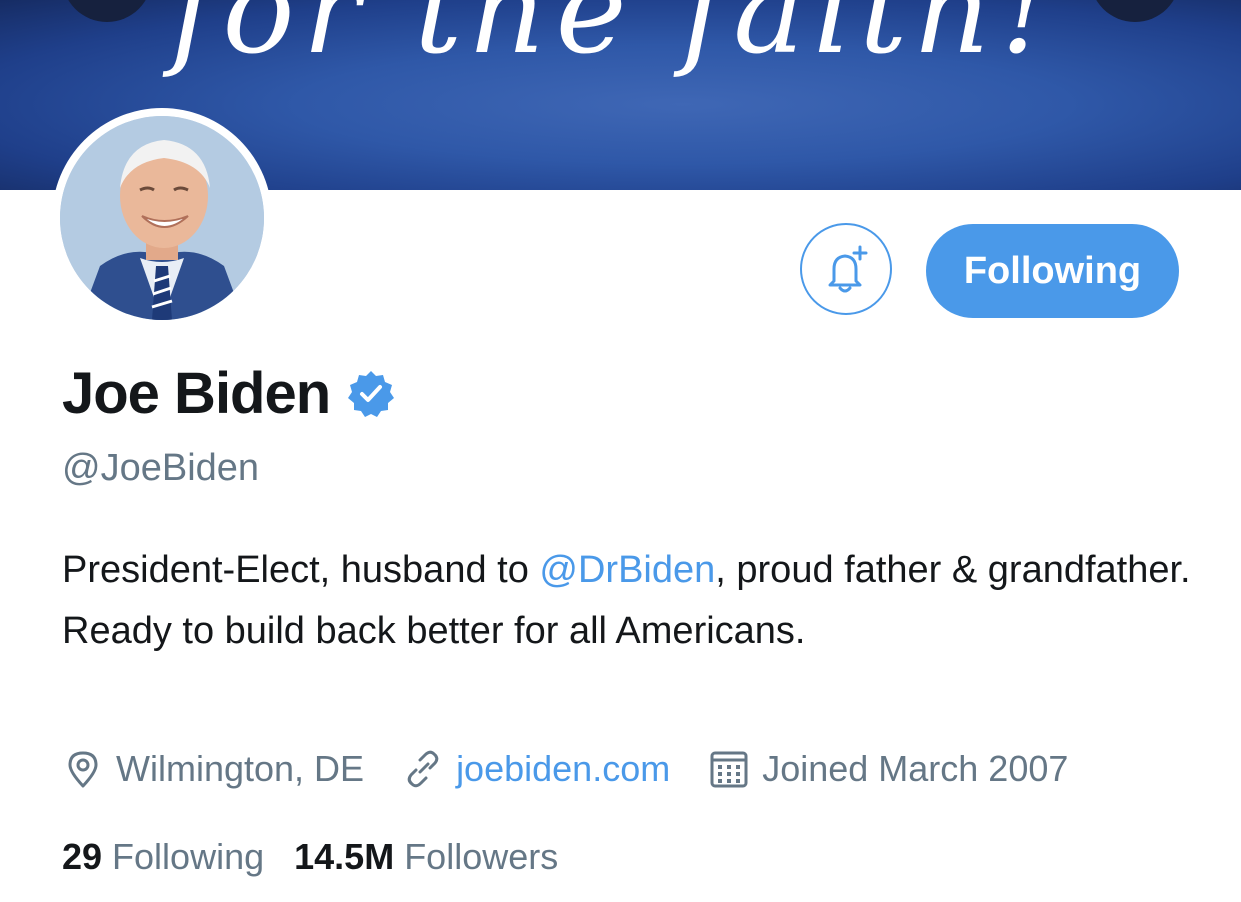 The width and height of the screenshot is (1241, 902). Describe the element at coordinates (729, 769) in the screenshot. I see `calendar-icon` at that location.